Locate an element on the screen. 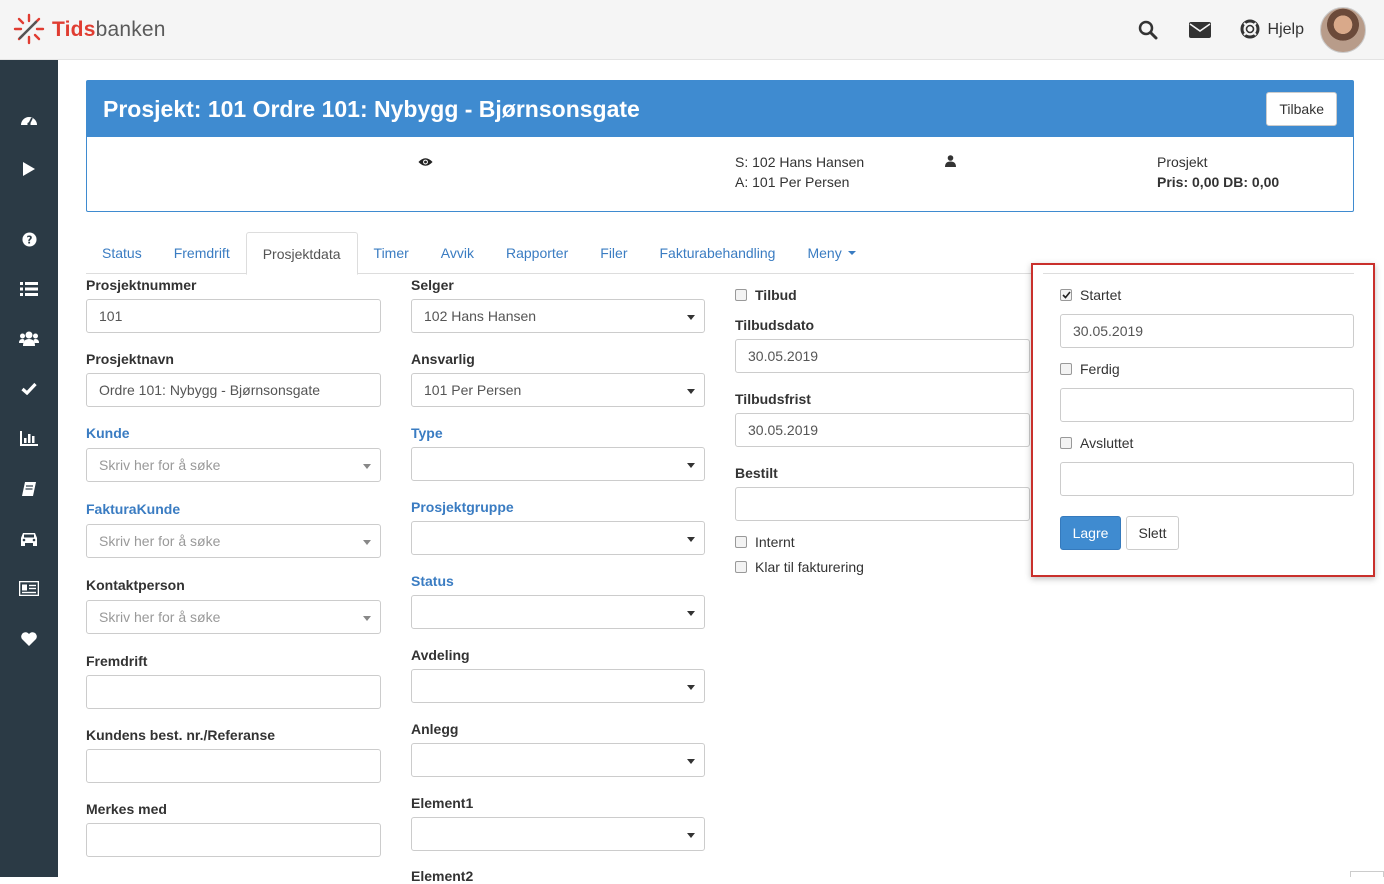  tab-fremdrift: Fremdrift is located at coordinates (202, 253).